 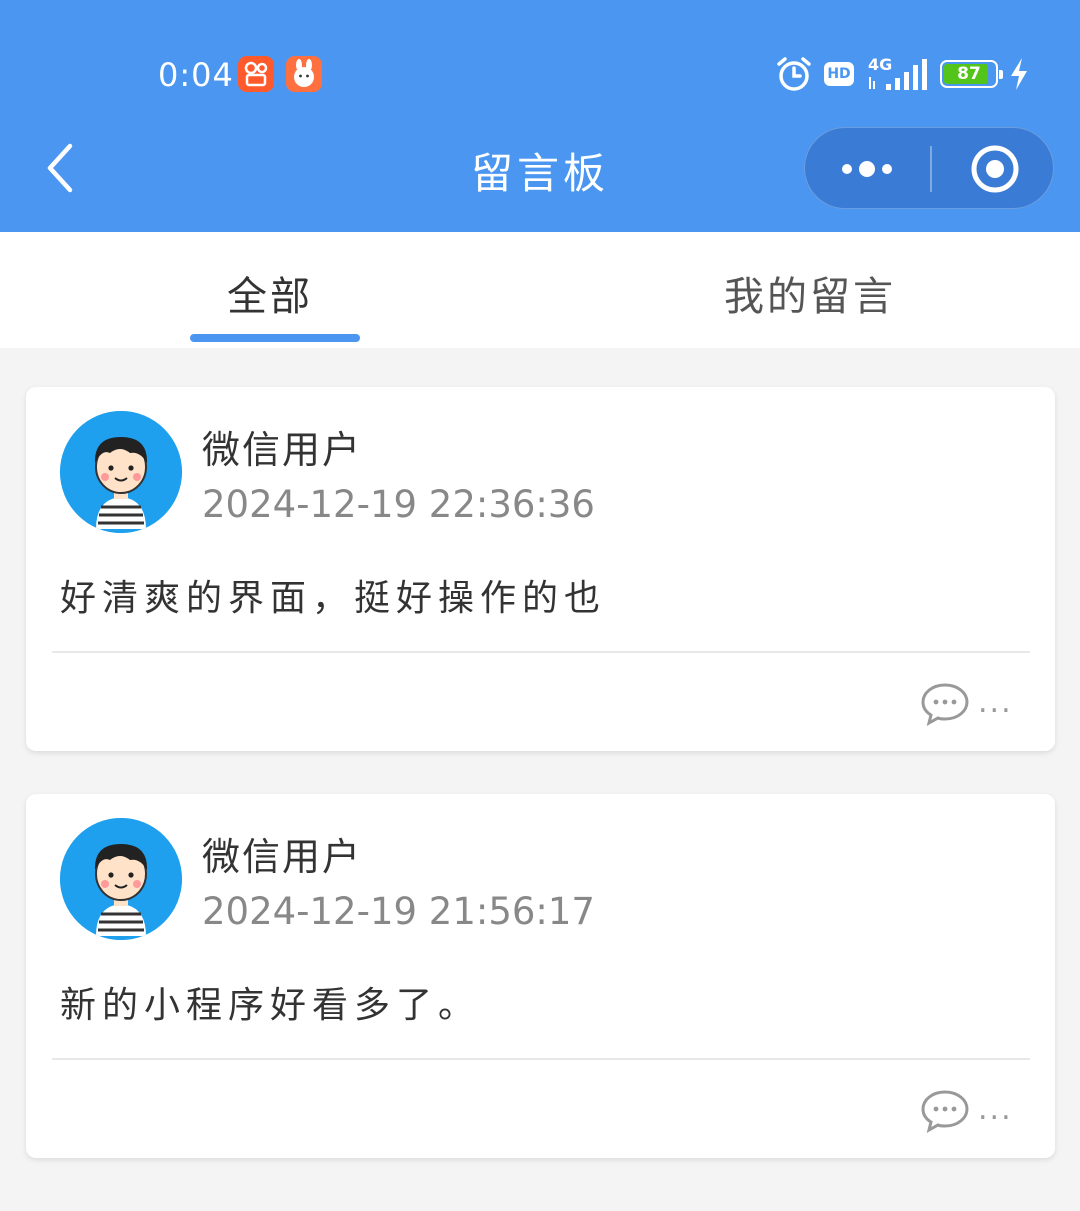 What do you see at coordinates (1019, 74) in the screenshot?
I see `charging-icon` at bounding box center [1019, 74].